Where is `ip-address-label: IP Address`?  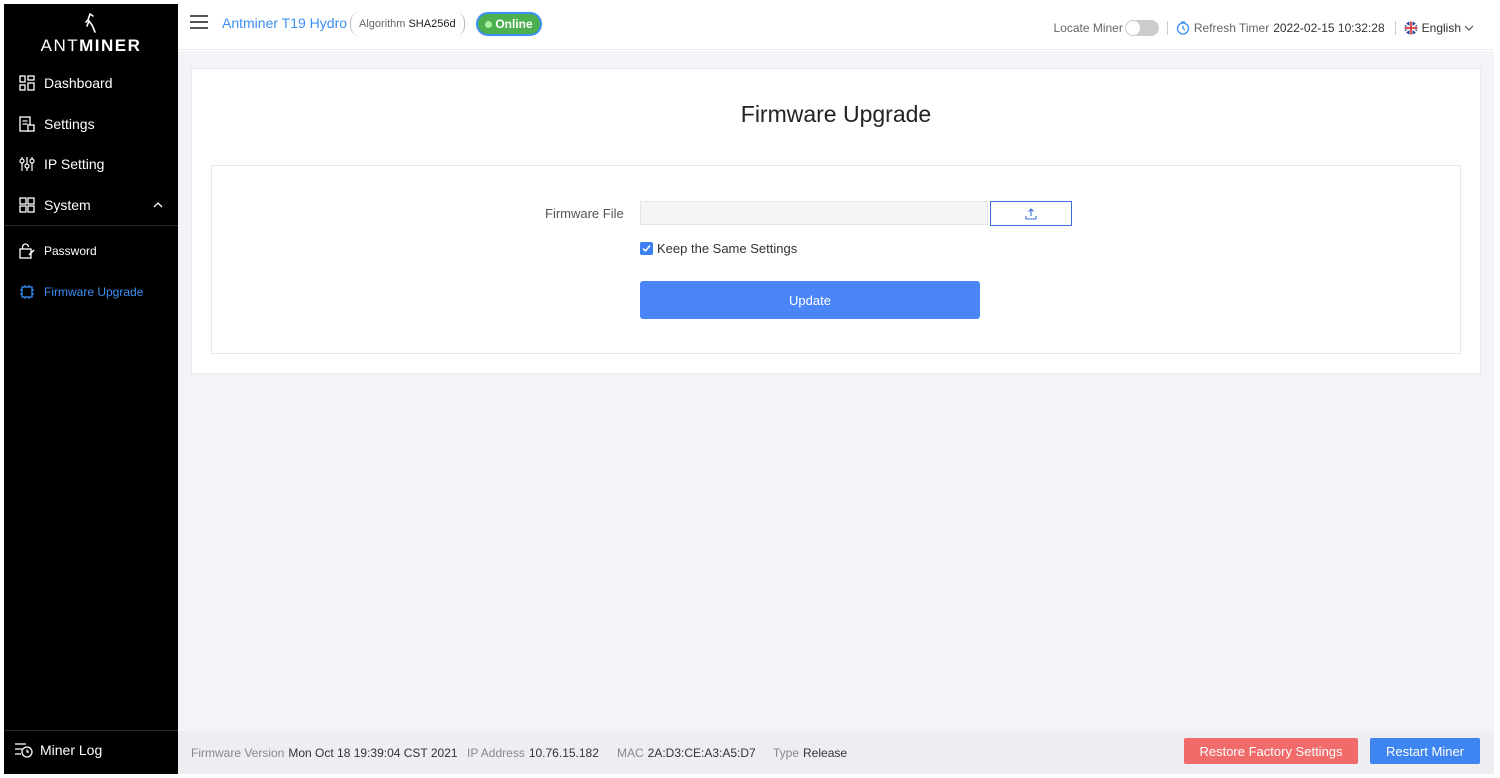 ip-address-label: IP Address is located at coordinates (496, 753).